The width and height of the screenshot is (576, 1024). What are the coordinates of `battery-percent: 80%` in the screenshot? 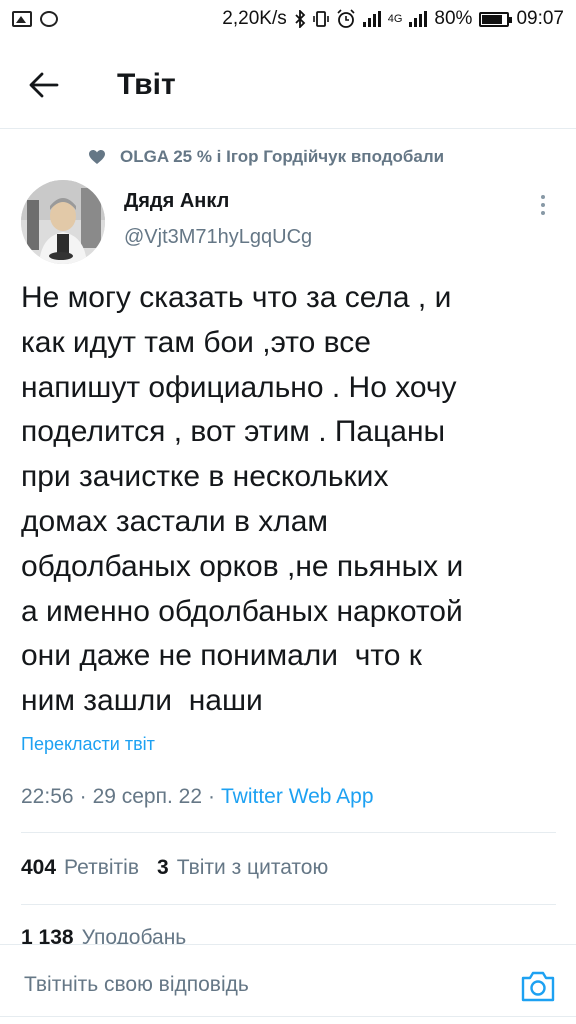 It's located at (453, 18).